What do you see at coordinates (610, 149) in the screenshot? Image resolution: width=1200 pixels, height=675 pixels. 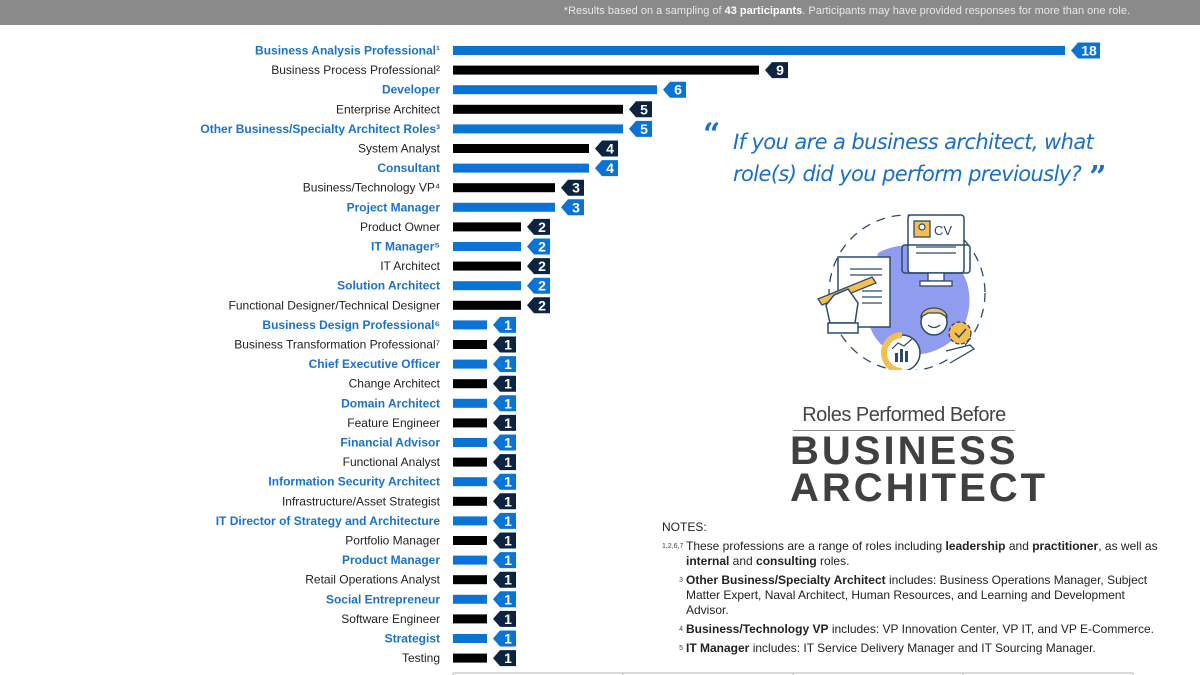 I see `data-label: 4` at bounding box center [610, 149].